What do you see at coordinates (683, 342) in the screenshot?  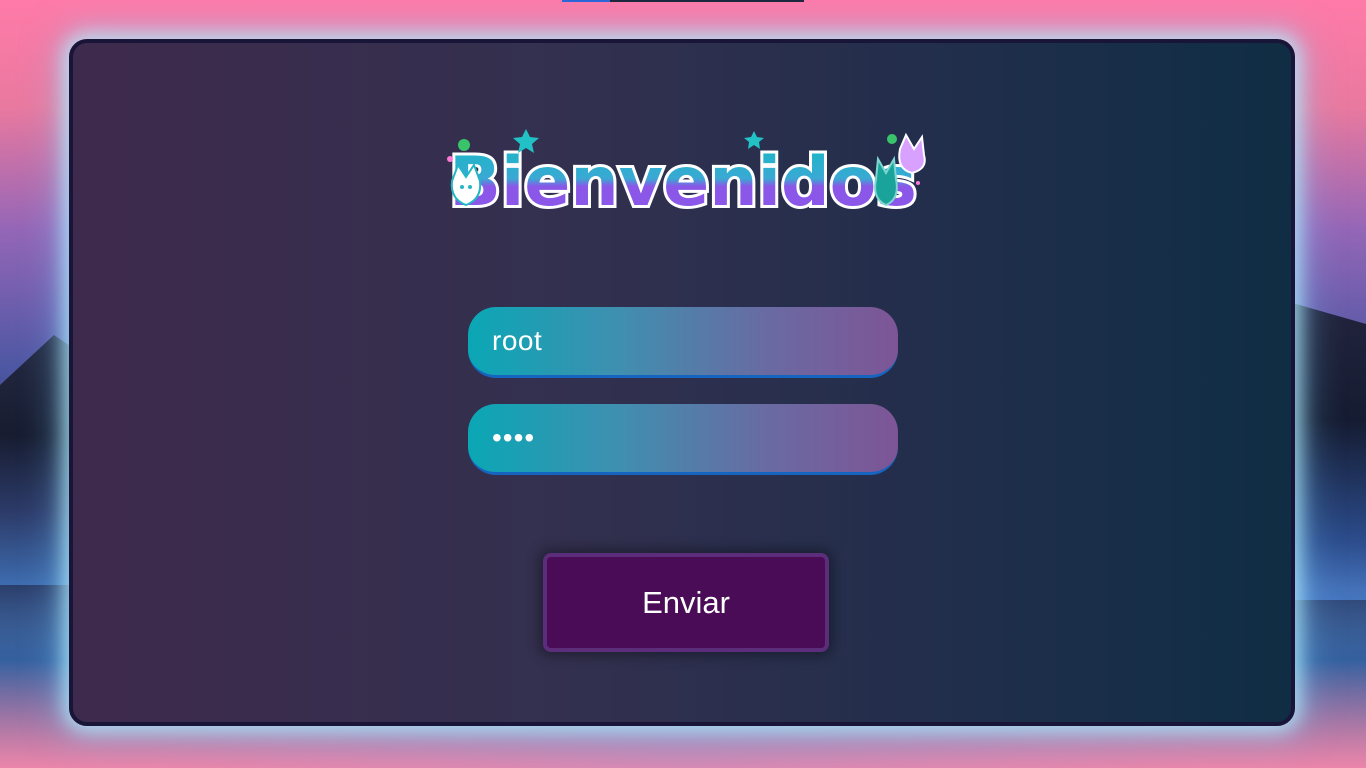 I see `username-field: root` at bounding box center [683, 342].